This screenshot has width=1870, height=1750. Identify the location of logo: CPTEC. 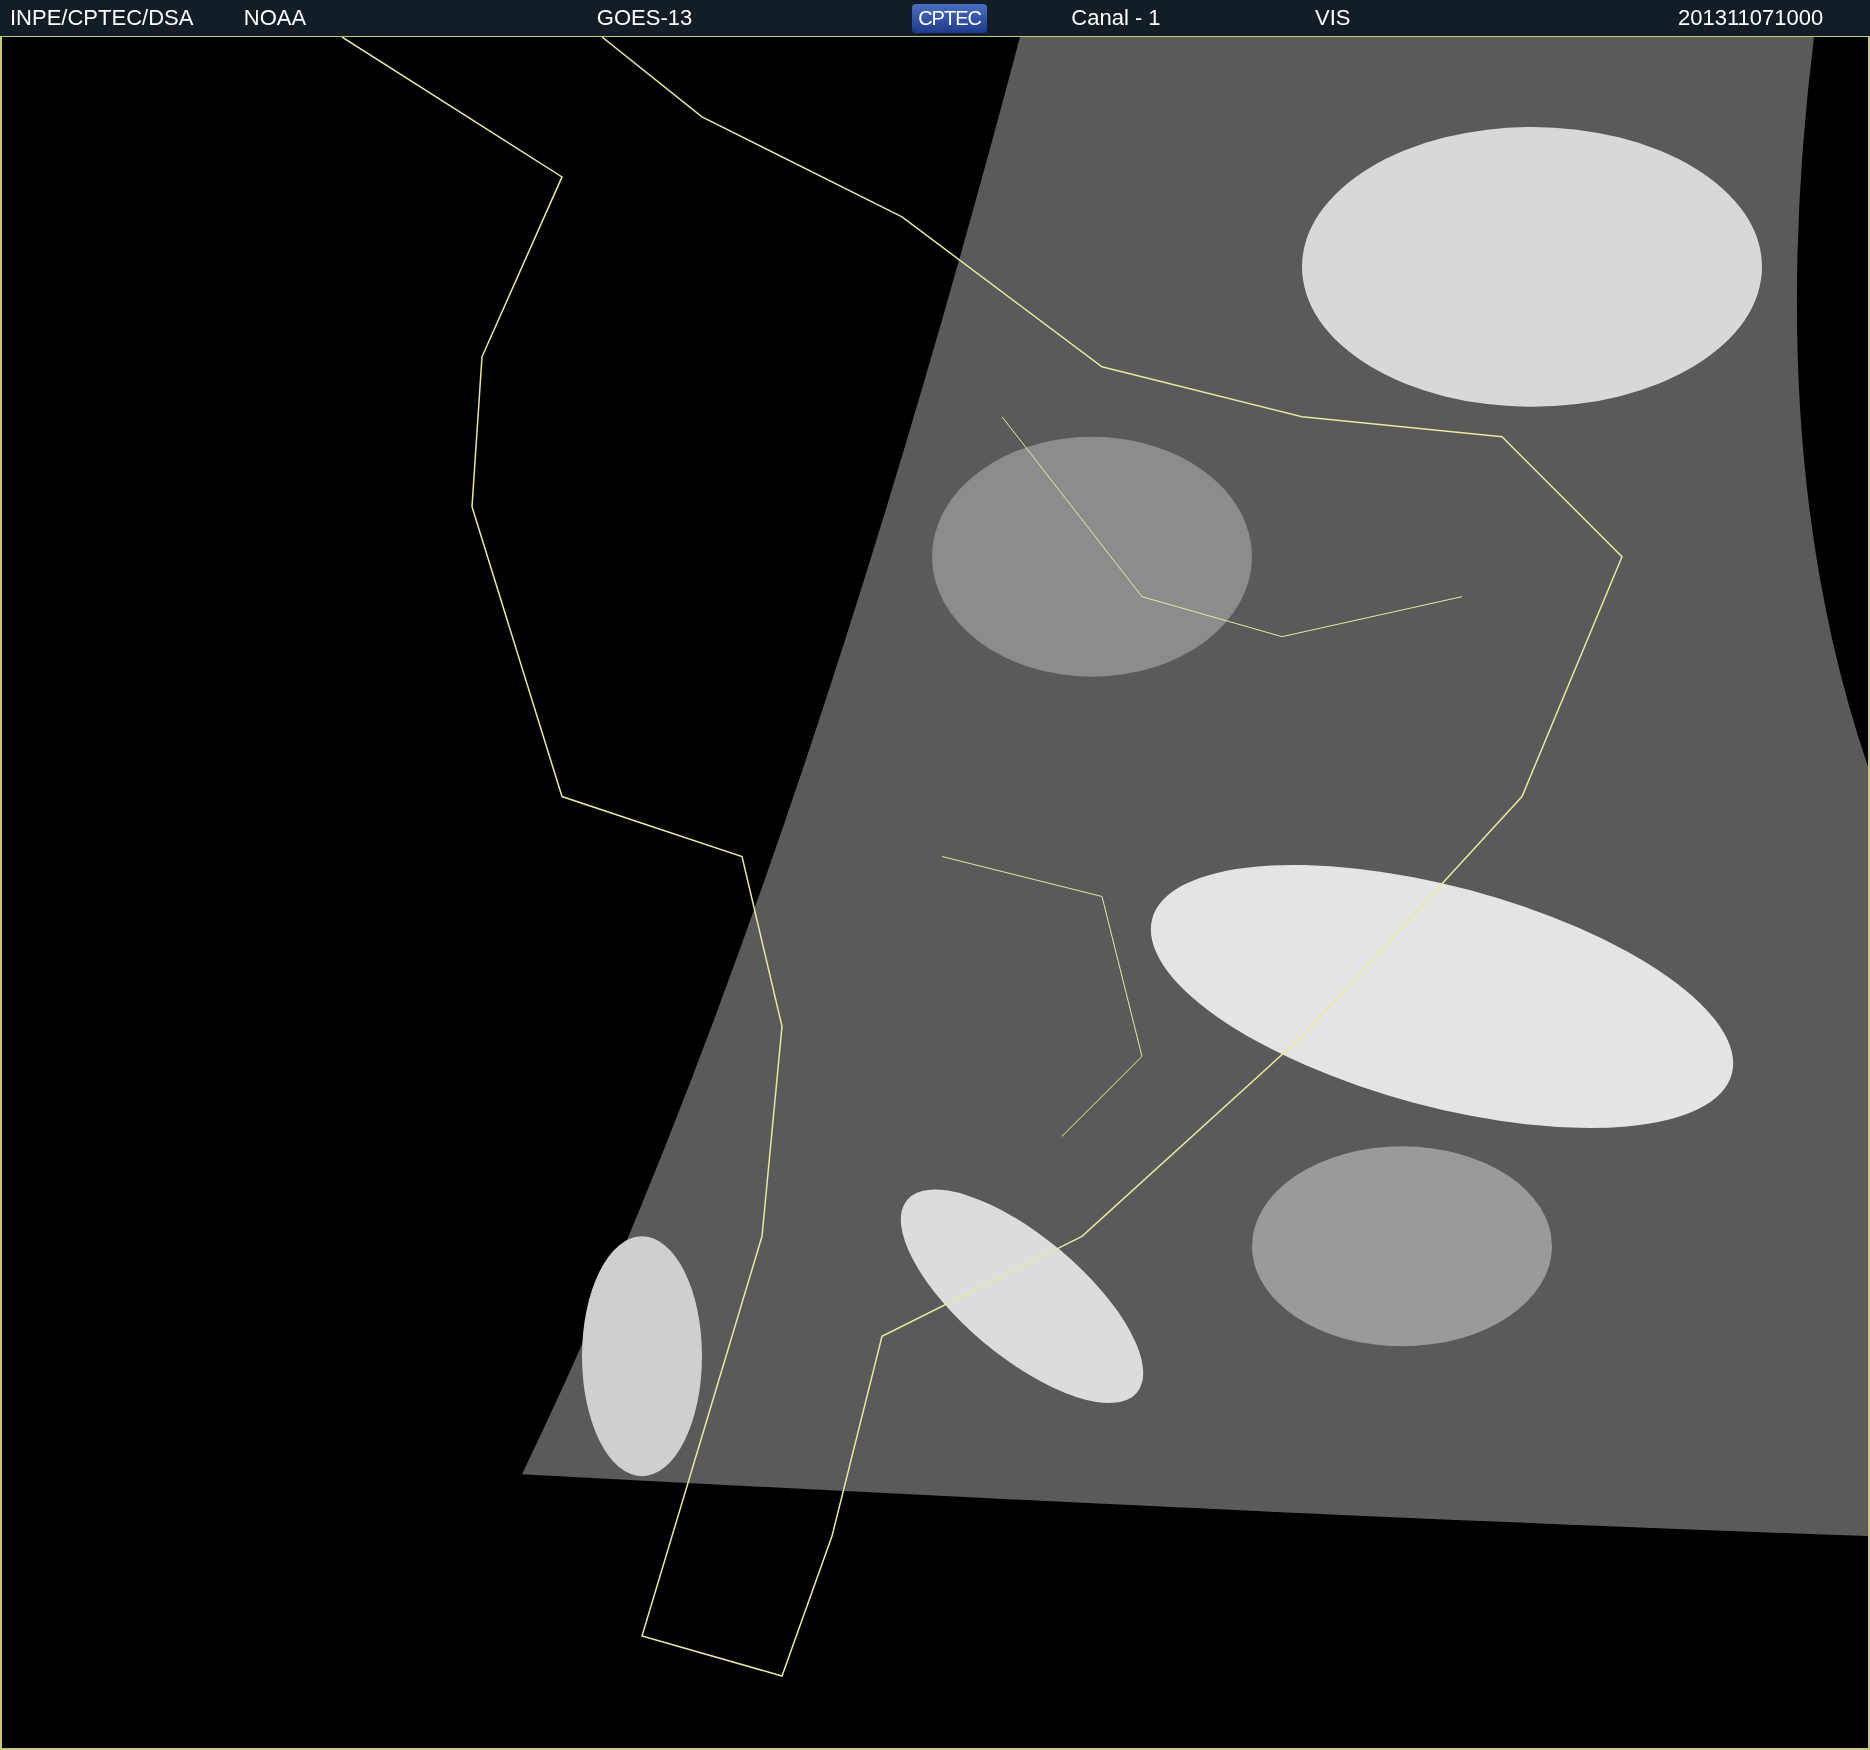
(949, 18).